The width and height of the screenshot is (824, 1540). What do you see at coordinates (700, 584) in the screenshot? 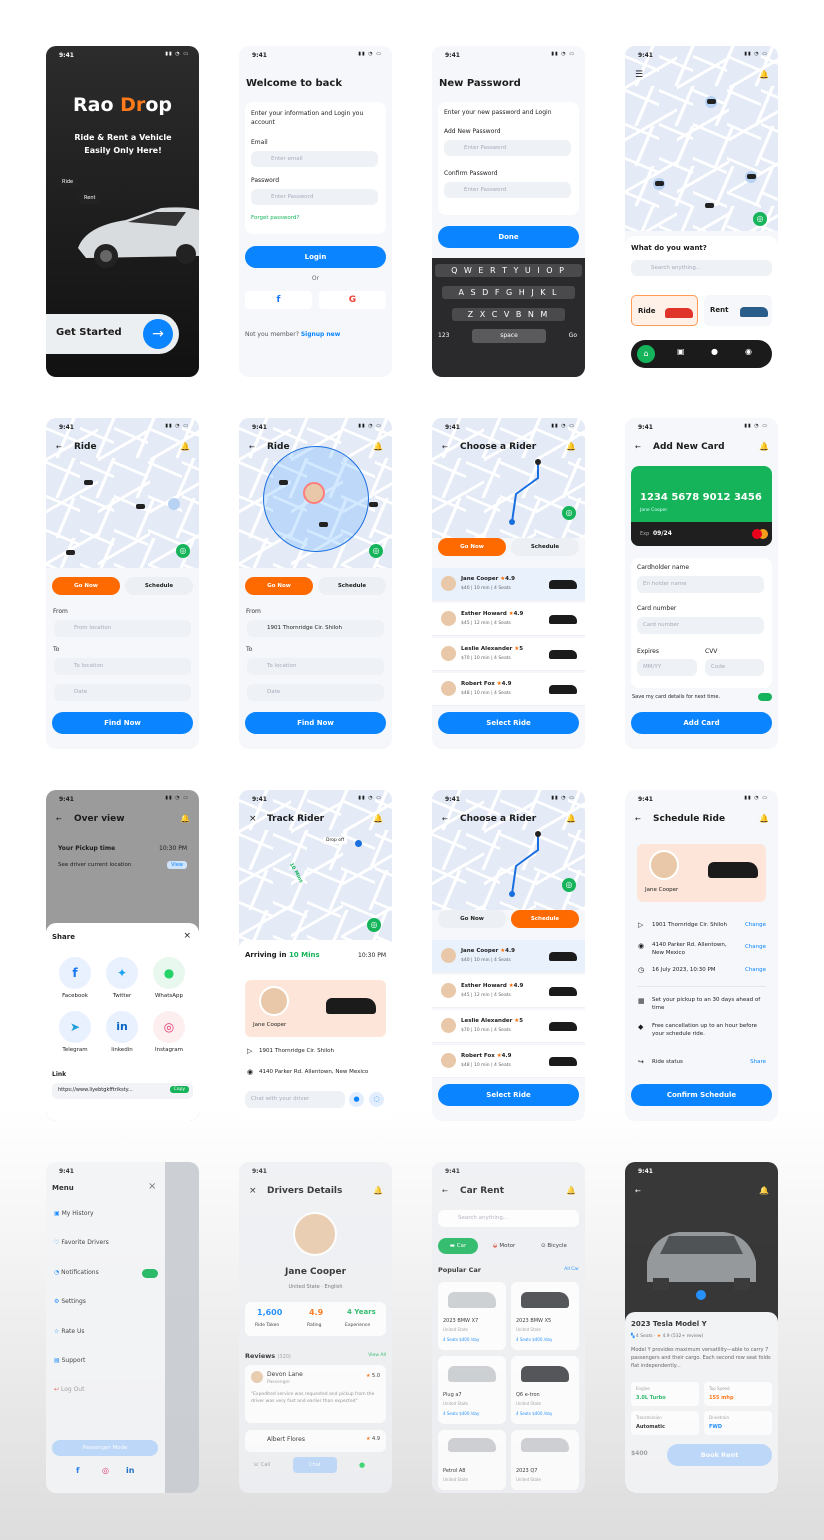
I see `holder-input: En holder name` at bounding box center [700, 584].